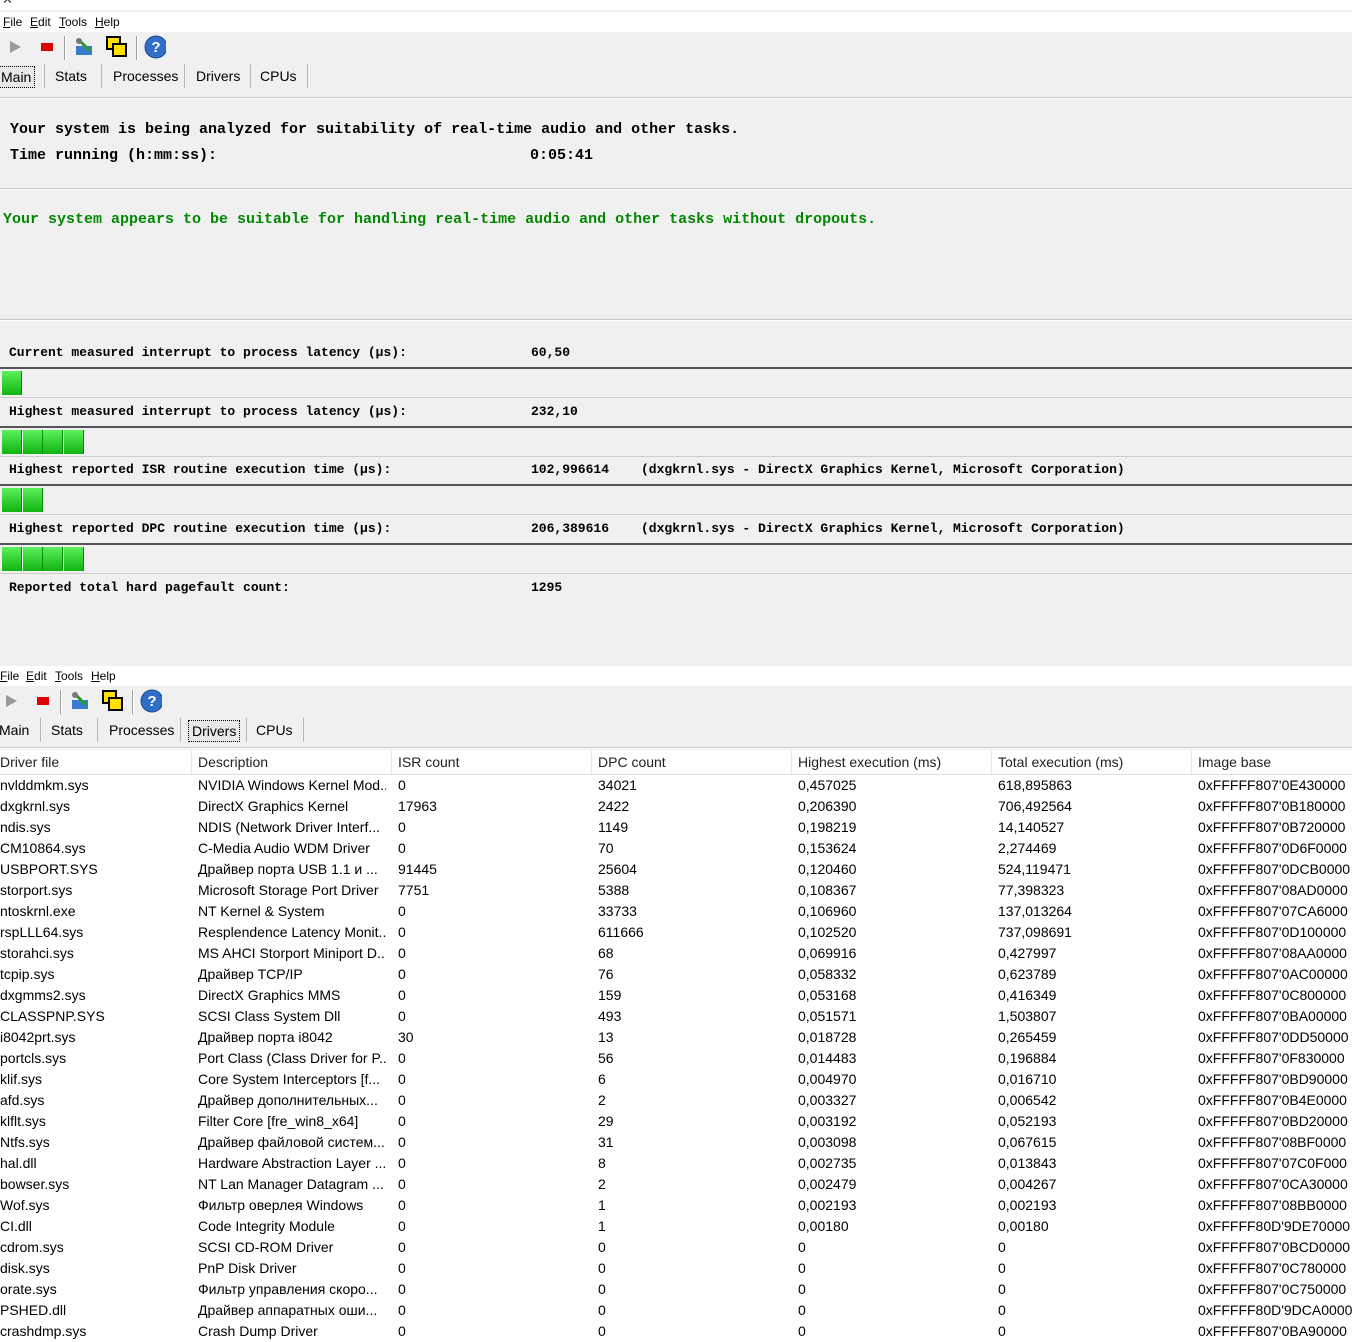 The height and width of the screenshot is (1342, 1352). Describe the element at coordinates (1274, 1247) in the screenshot. I see `image-base-cell: 0xFFFFF807'0BCD0000` at that location.